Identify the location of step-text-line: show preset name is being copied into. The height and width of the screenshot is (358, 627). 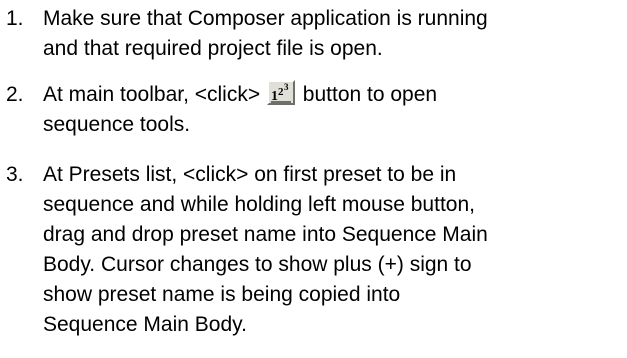
(222, 294).